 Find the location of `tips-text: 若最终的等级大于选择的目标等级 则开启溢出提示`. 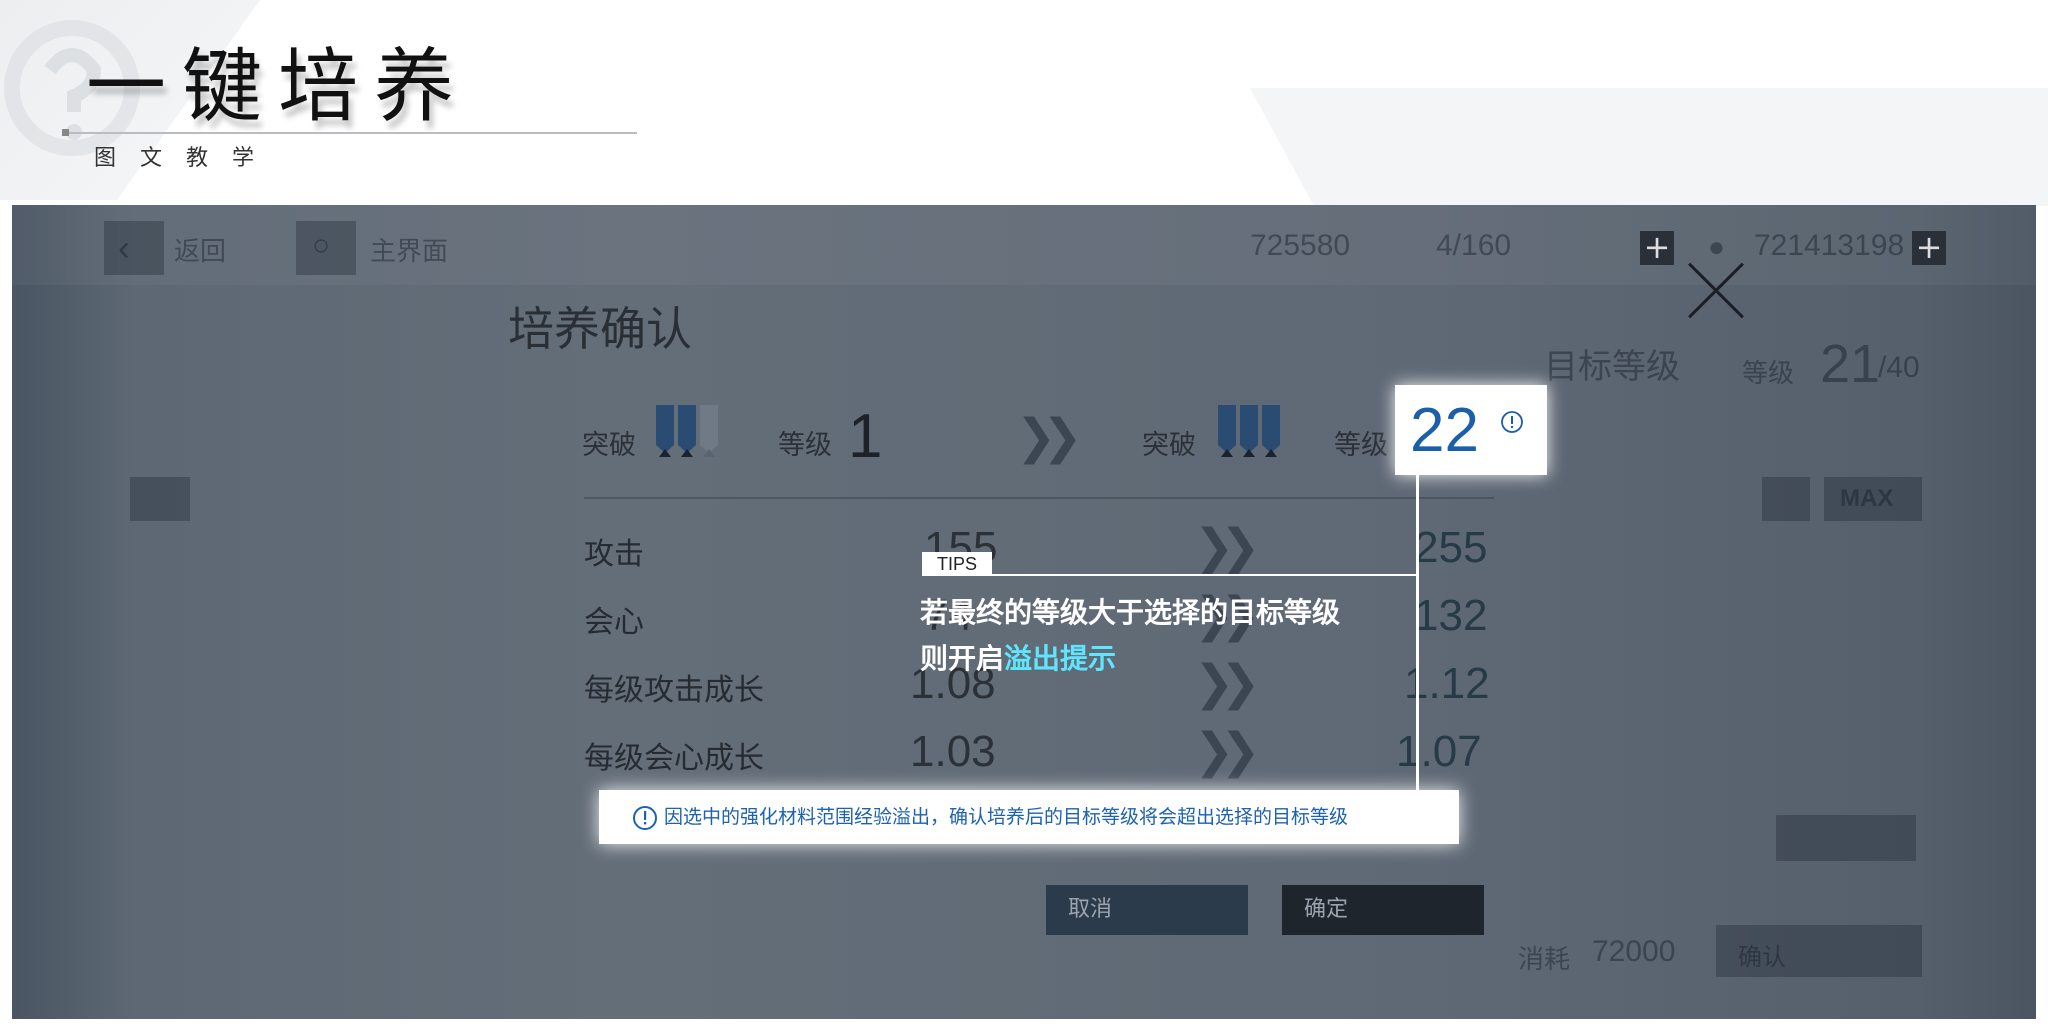

tips-text: 若最终的等级大于选择的目标等级 则开启溢出提示 is located at coordinates (1130, 636).